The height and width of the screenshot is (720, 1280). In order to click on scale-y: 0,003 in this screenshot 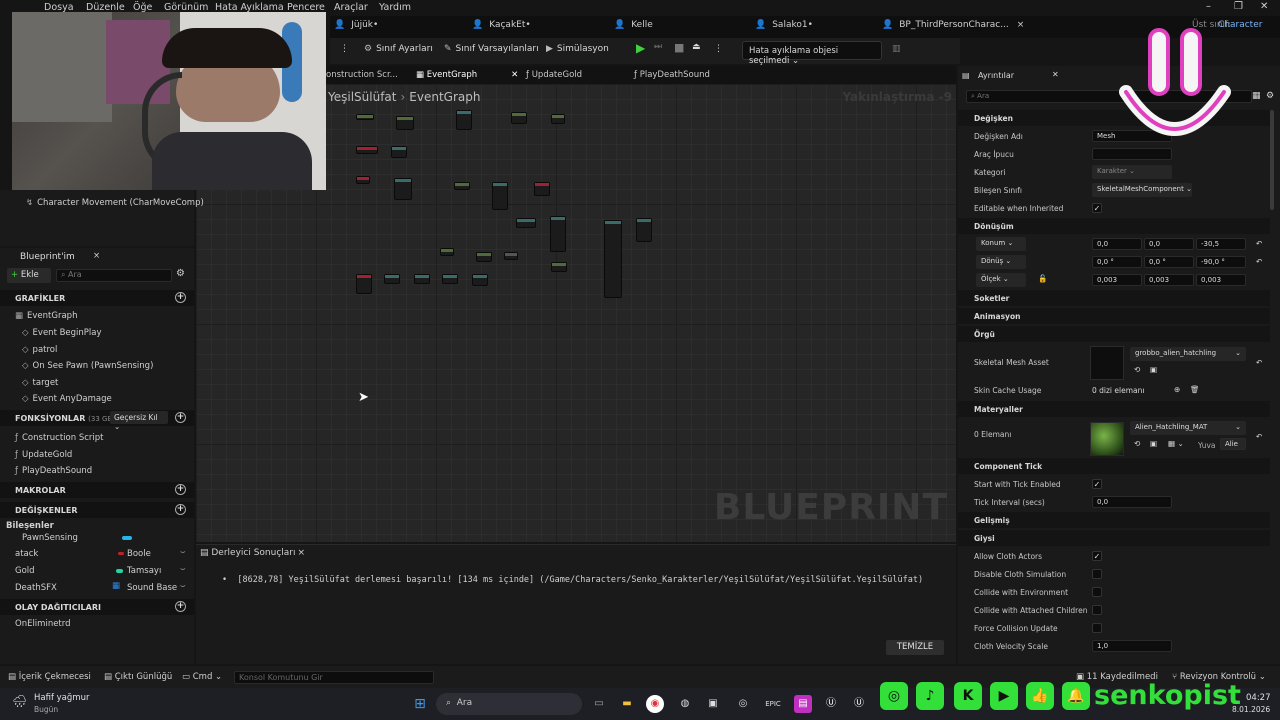, I will do `click(1169, 280)`.